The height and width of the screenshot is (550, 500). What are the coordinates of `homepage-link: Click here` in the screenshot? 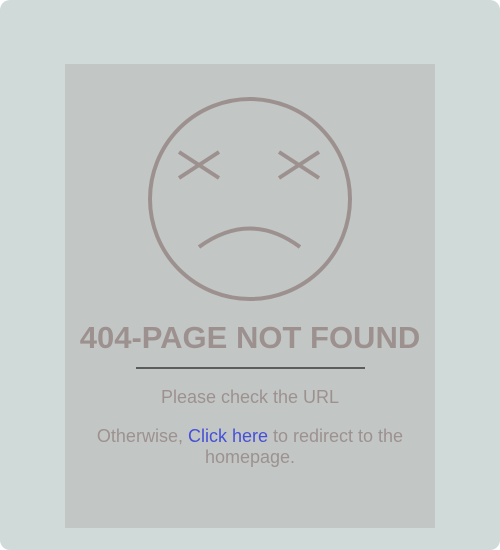 It's located at (228, 436).